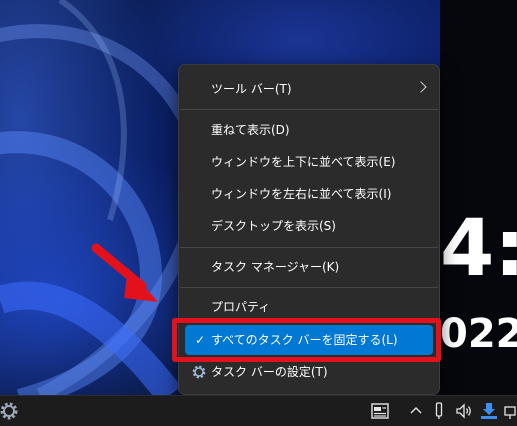  What do you see at coordinates (251, 89) in the screenshot?
I see `menu-item-label: ツール バー(T)` at bounding box center [251, 89].